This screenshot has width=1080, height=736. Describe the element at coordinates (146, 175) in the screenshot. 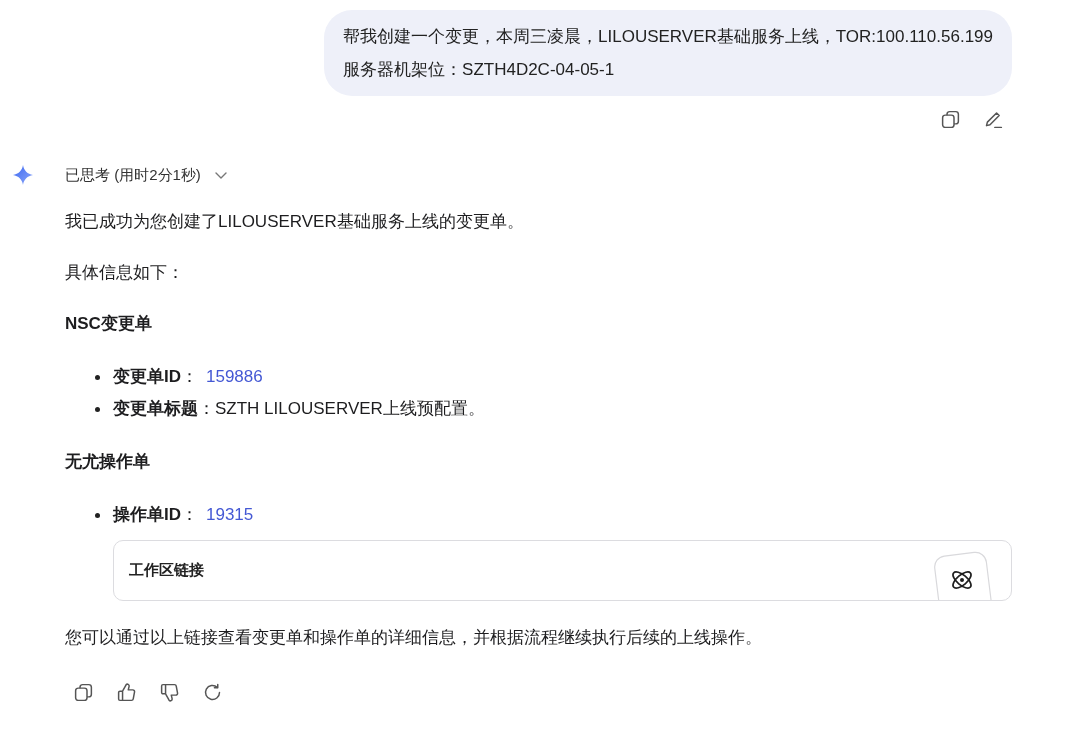

I see `thinking-toggle: 已思考 (用时2分1秒)` at that location.